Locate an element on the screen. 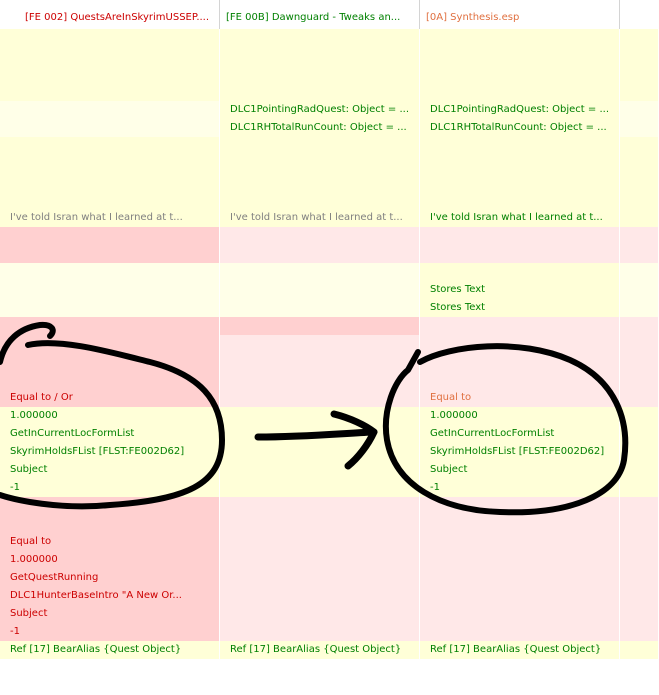  table-cell: Subject is located at coordinates (520, 470).